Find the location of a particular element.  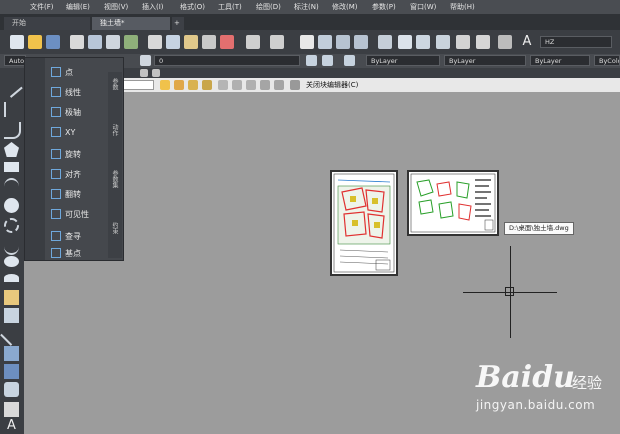

revision-cloud-icon is located at coordinates (11, 225).